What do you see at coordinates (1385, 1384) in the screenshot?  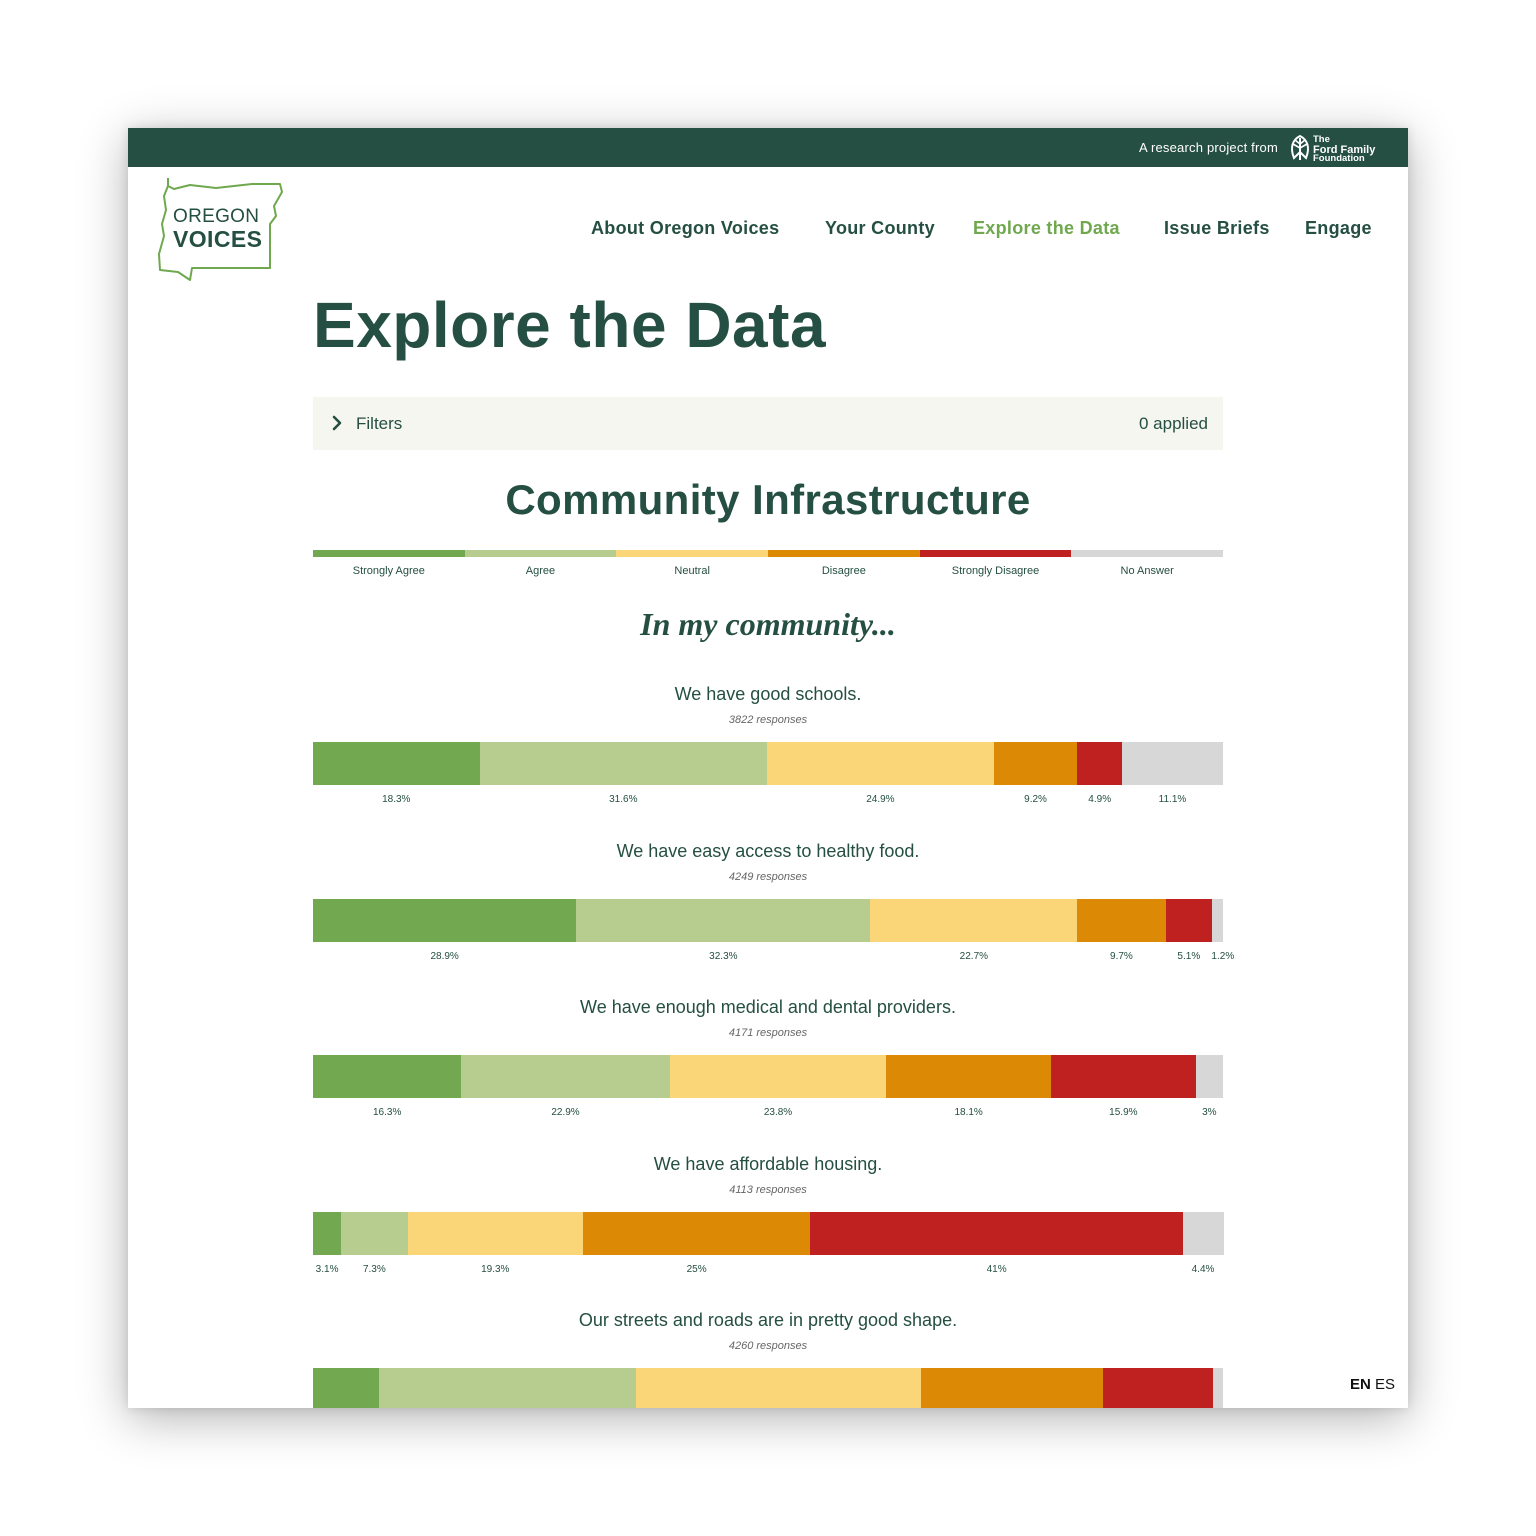 I see `lang-es: ES` at bounding box center [1385, 1384].